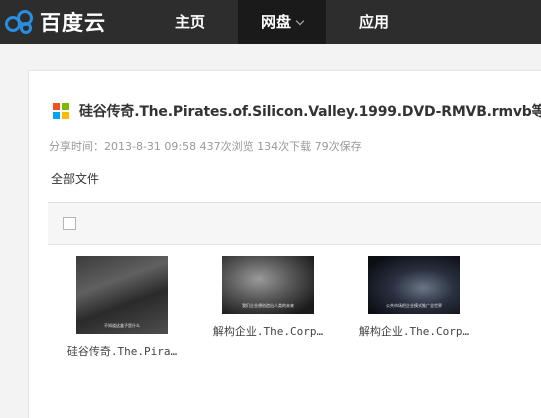 This screenshot has height=418, width=541. I want to click on nav-home: 主页, so click(190, 22).